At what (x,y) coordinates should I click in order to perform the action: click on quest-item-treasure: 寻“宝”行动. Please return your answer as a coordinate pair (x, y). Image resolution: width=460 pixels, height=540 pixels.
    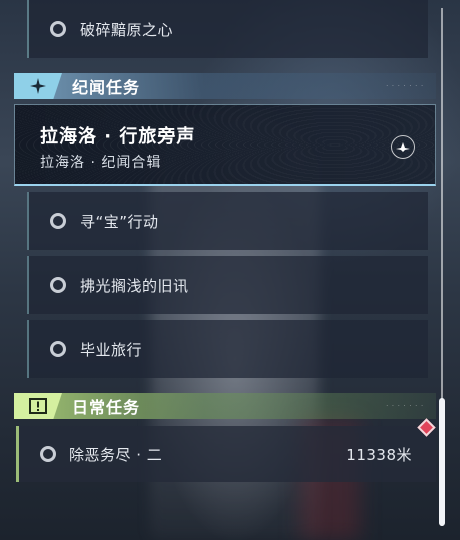
    Looking at the image, I should click on (227, 221).